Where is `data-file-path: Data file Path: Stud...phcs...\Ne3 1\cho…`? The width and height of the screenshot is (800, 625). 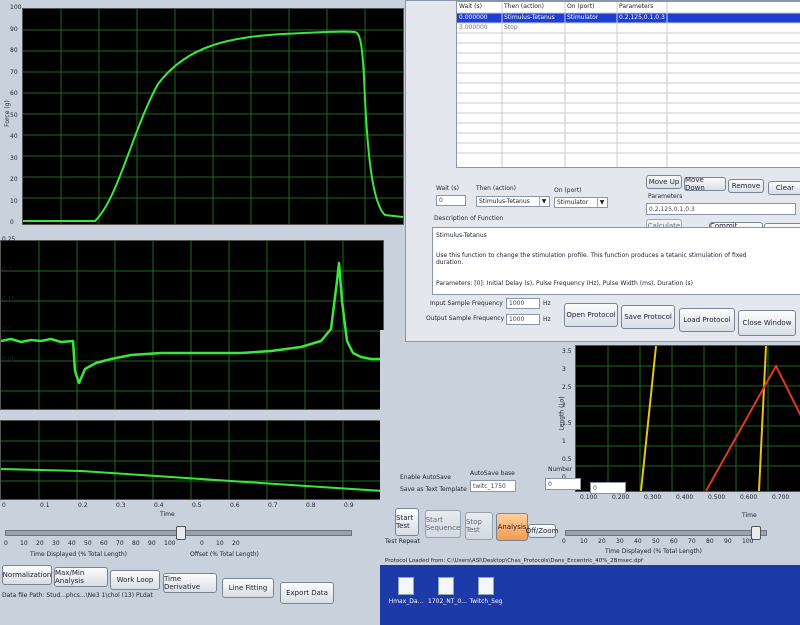
data-file-path: Data file Path: Stud...phcs...\Ne3 1\cho… is located at coordinates (77, 595).